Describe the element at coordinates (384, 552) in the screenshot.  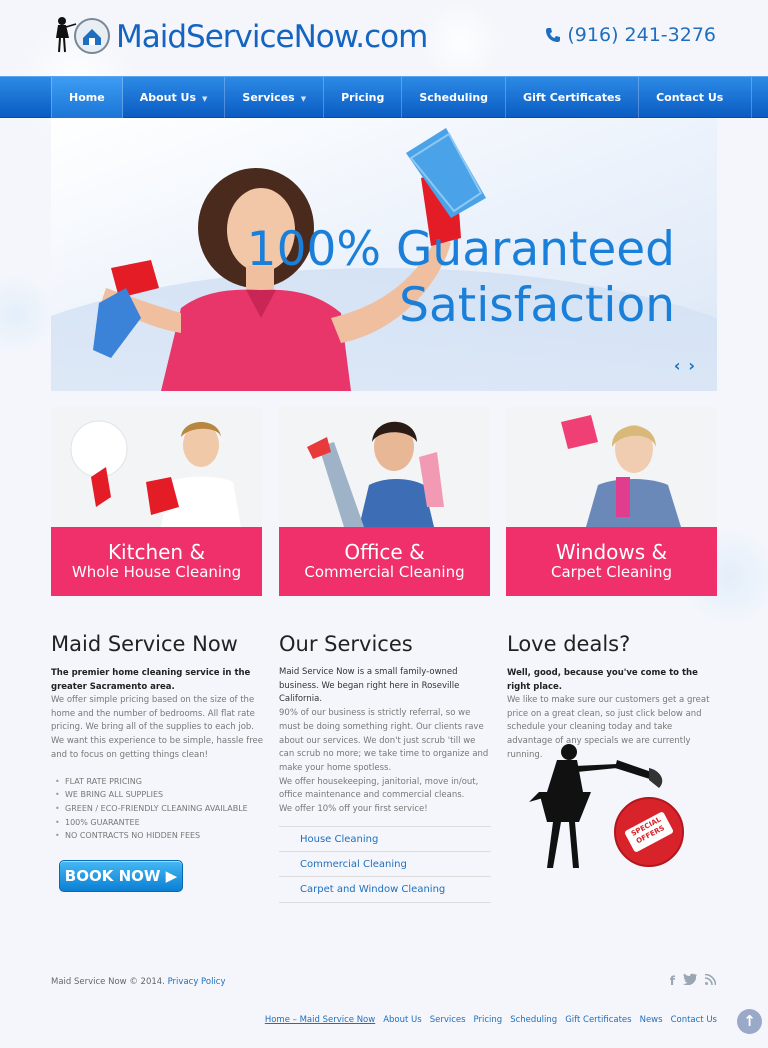
I see `tile-title: Office &` at that location.